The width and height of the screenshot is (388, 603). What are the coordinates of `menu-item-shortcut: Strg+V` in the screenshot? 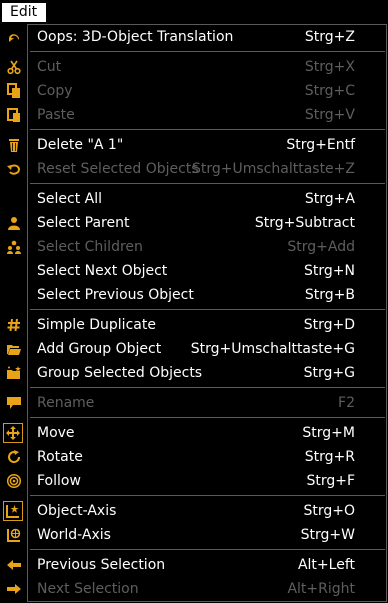 It's located at (329, 115).